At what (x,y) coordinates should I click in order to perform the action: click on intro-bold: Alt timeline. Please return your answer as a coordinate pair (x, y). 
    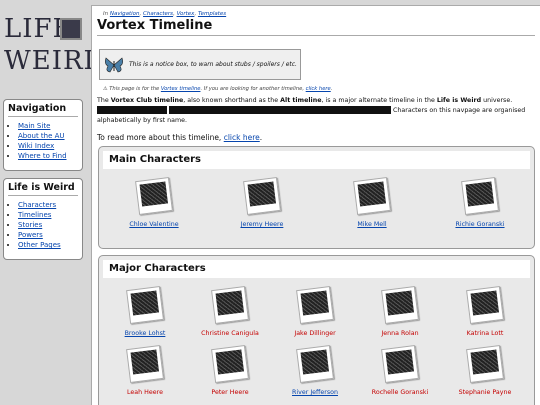
    Looking at the image, I should click on (301, 100).